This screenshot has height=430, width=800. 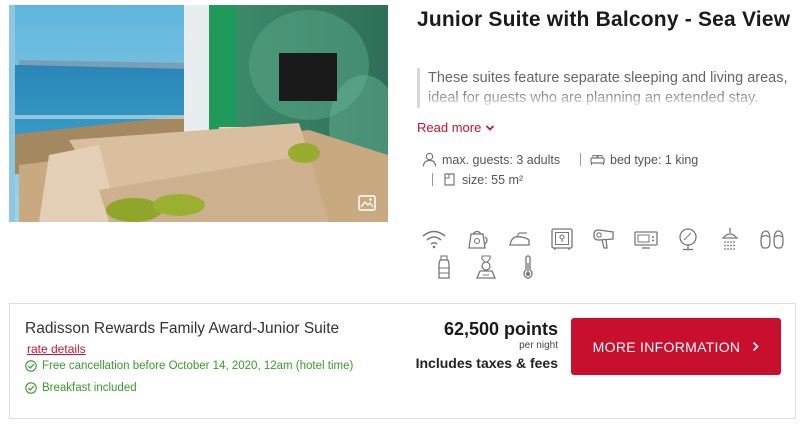 I want to click on room-size-icon, so click(x=449, y=179).